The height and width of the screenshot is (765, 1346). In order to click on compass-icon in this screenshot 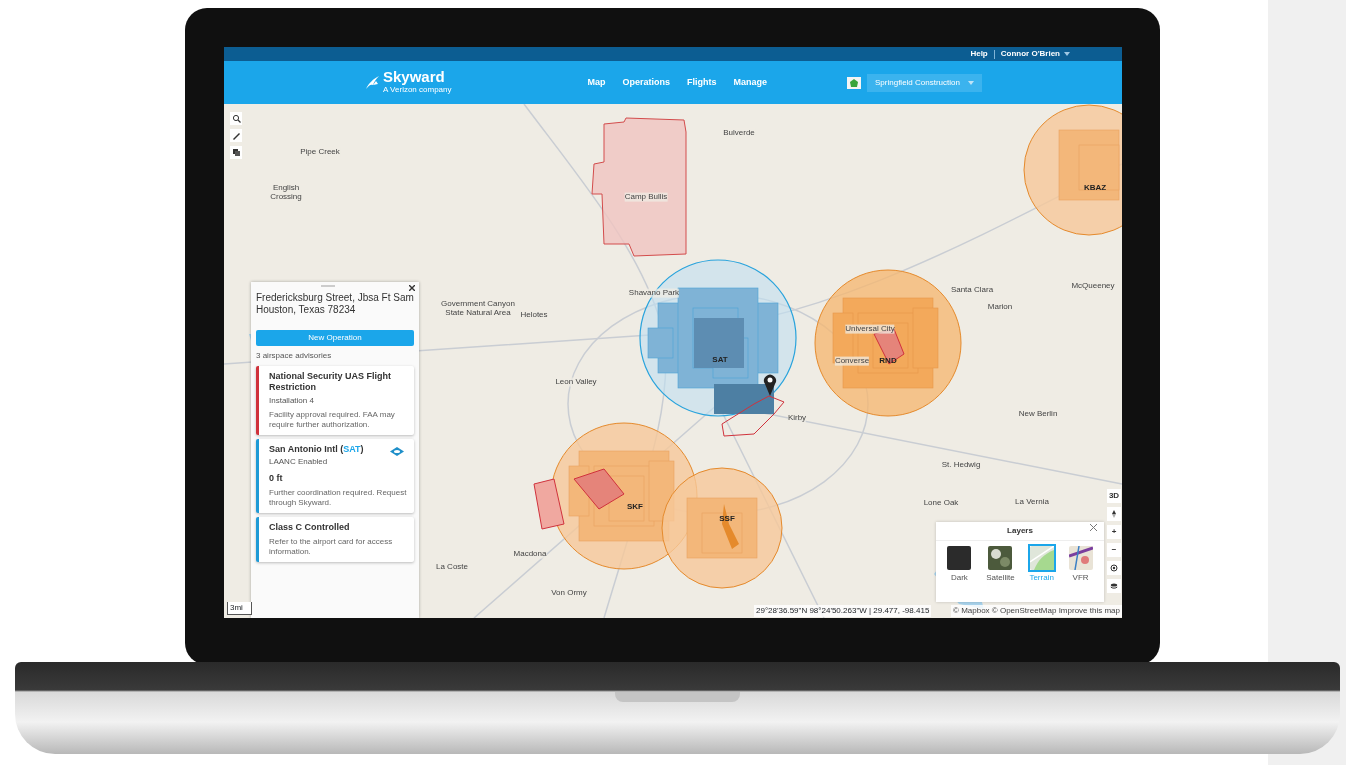, I will do `click(1114, 514)`.